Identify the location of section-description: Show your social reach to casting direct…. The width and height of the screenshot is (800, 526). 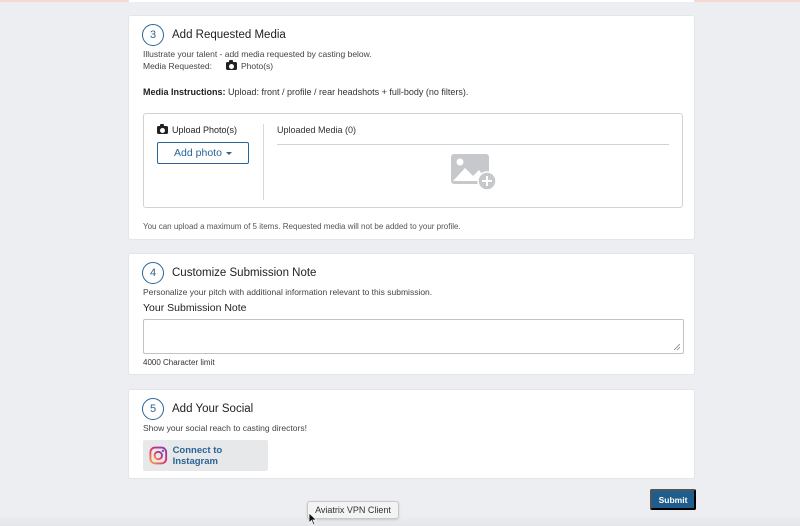
(225, 428).